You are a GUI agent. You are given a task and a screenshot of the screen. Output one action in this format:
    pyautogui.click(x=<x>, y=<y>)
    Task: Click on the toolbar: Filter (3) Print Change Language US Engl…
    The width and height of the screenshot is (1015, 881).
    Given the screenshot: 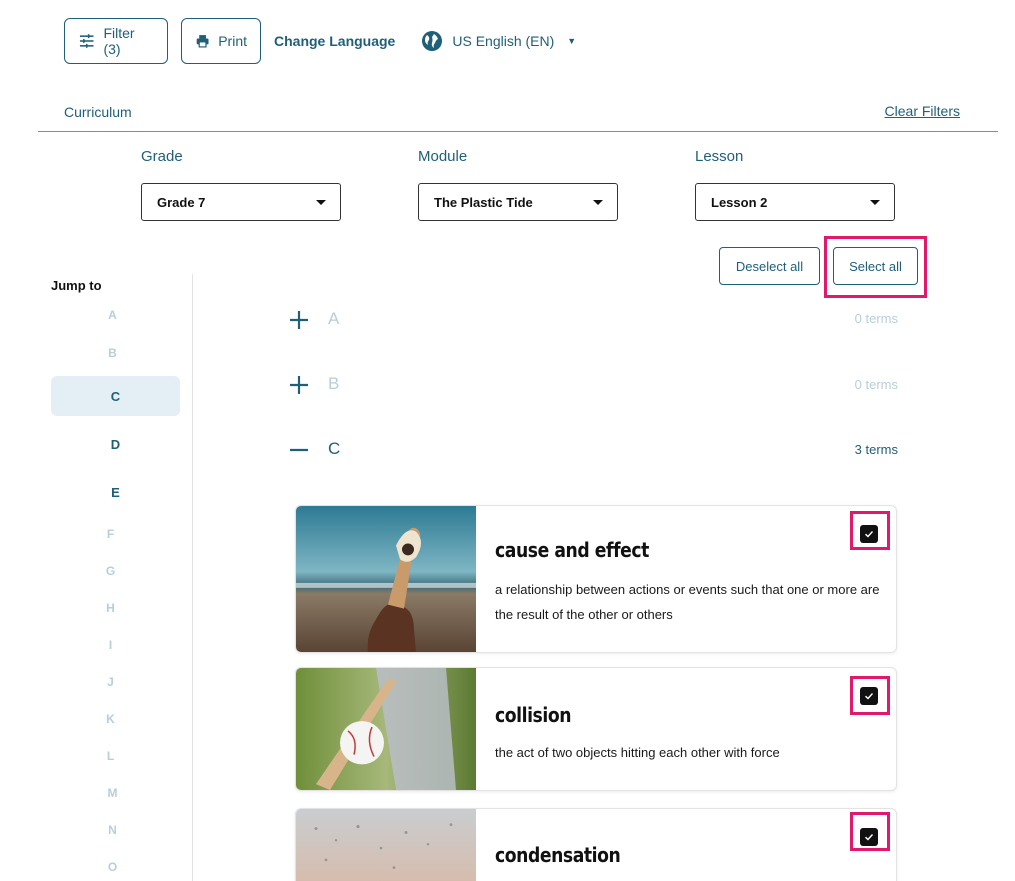 What is the action you would take?
    pyautogui.click(x=320, y=41)
    